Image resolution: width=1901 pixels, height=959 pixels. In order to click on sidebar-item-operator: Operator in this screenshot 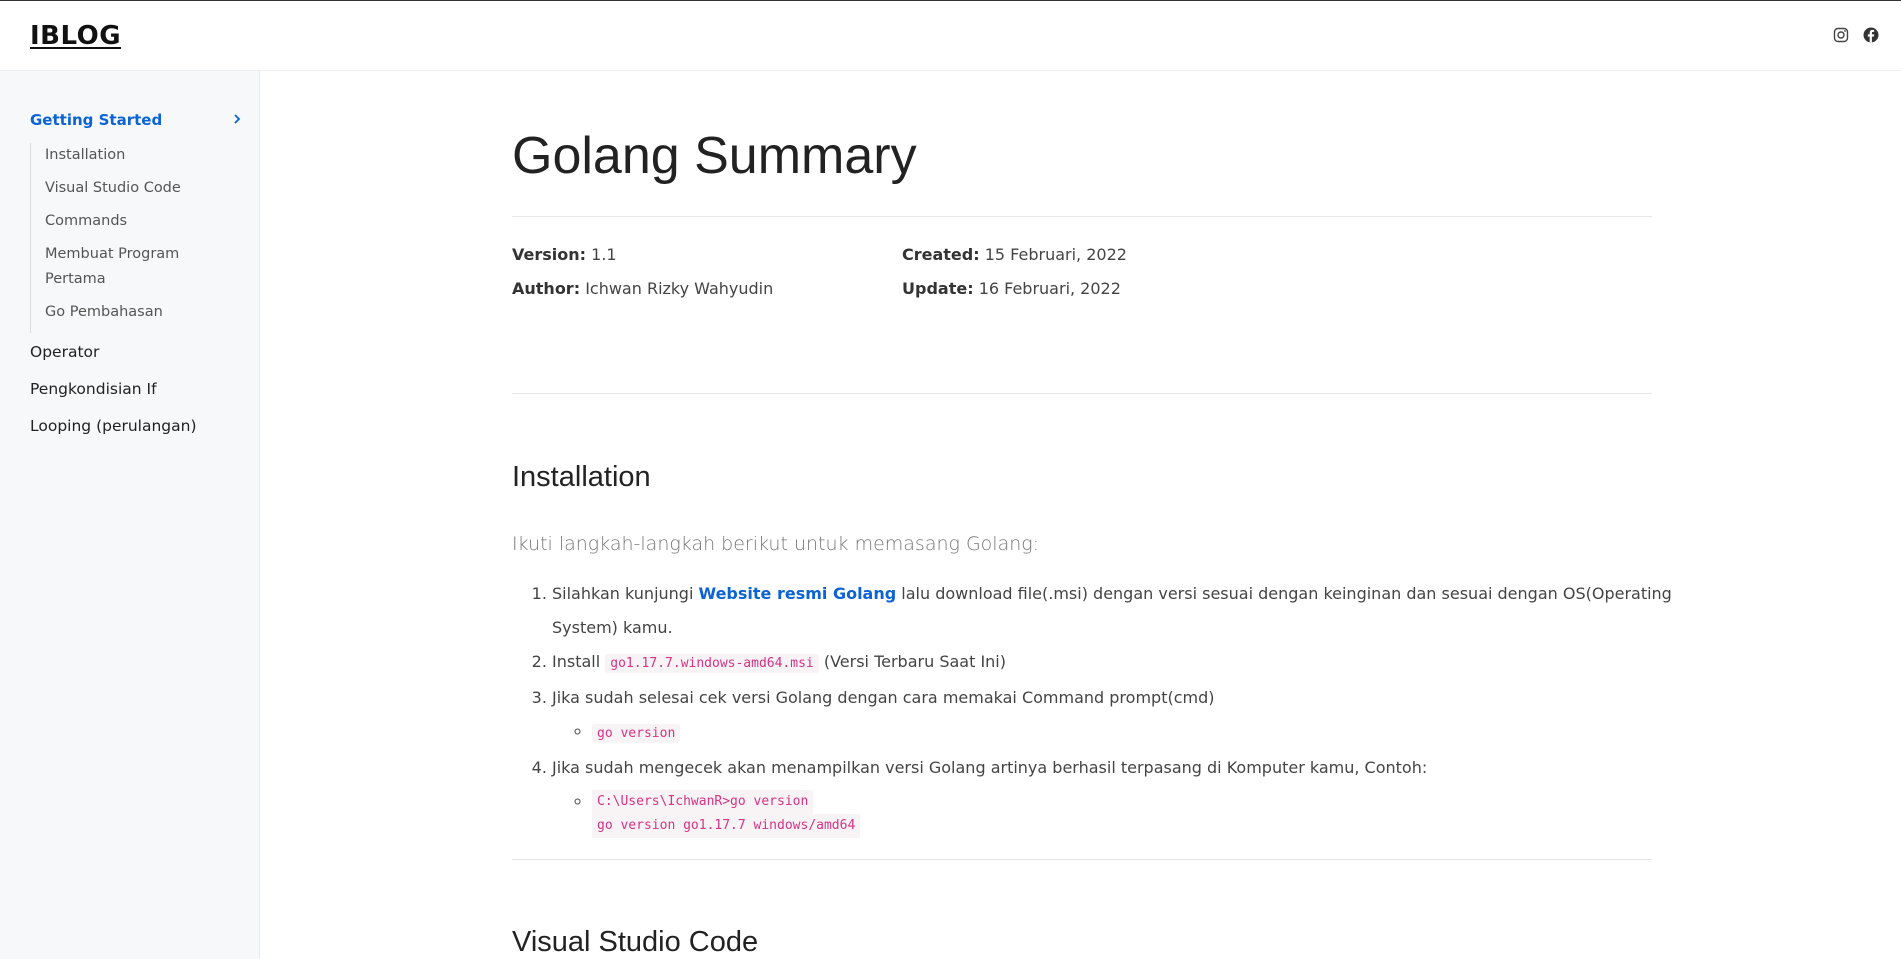, I will do `click(64, 352)`.